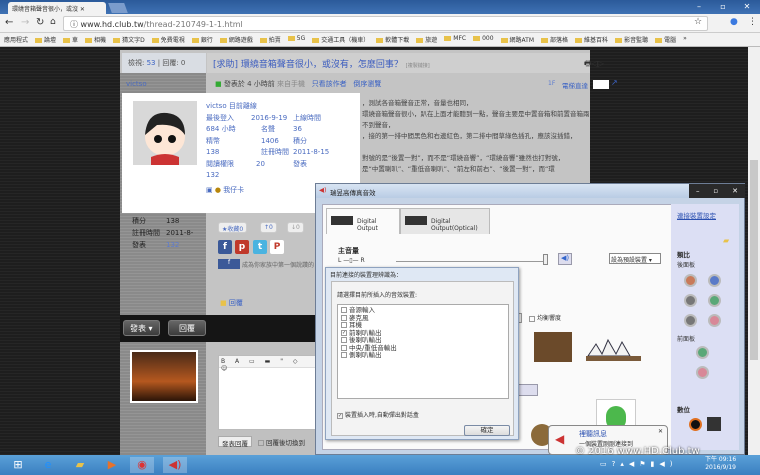 The image size is (760, 475). Describe the element at coordinates (165, 133) in the screenshot. I see `avatar` at that location.